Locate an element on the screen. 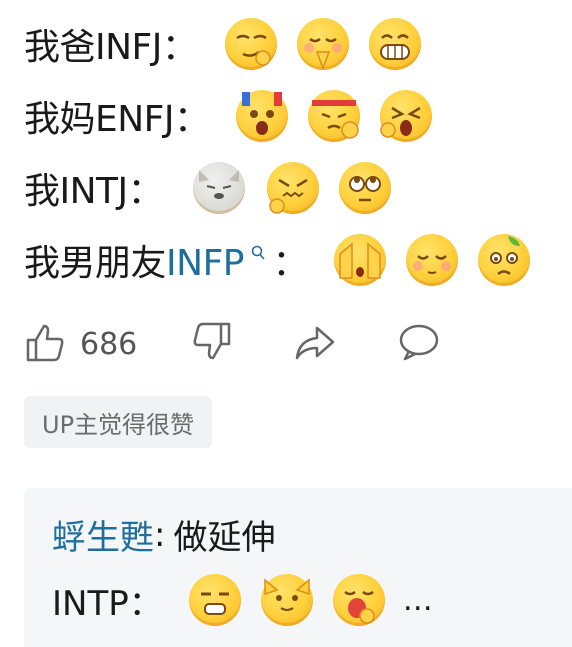 The width and height of the screenshot is (572, 647). comment-text-suffix: ： is located at coordinates (290, 263).